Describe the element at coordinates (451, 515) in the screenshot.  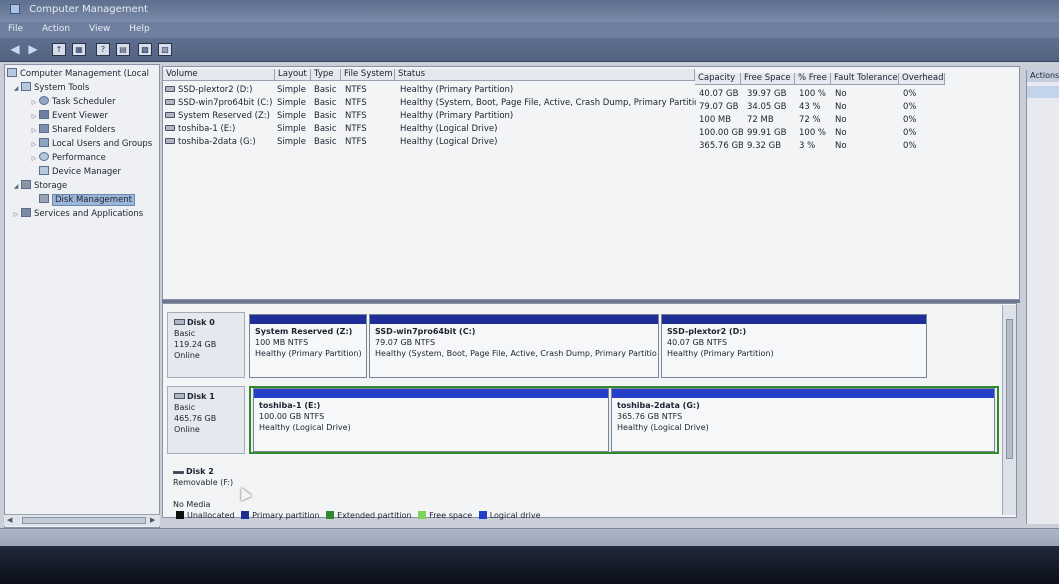
I see `legend-free: Free space` at that location.